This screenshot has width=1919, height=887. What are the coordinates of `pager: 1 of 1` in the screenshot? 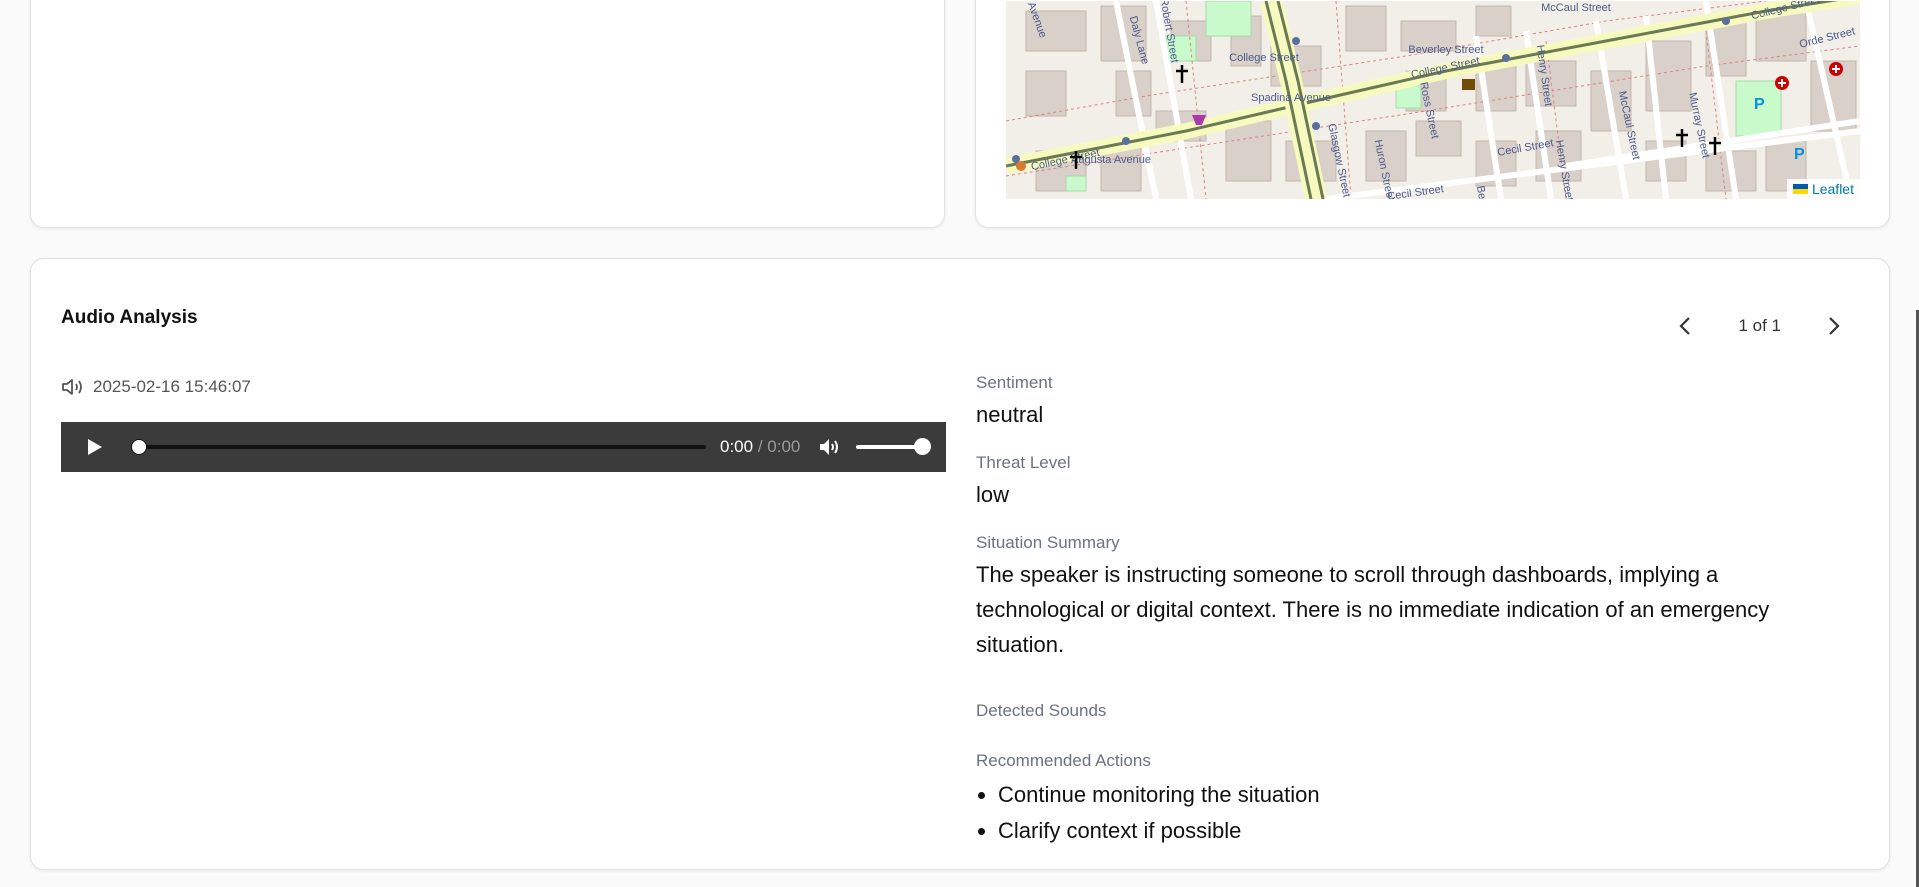 It's located at (1759, 326).